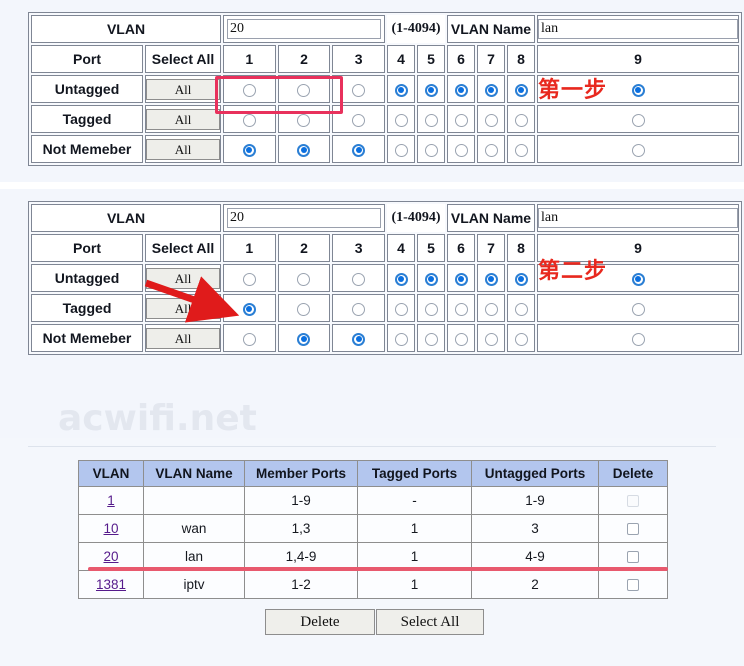  I want to click on delete-button: Delete, so click(320, 622).